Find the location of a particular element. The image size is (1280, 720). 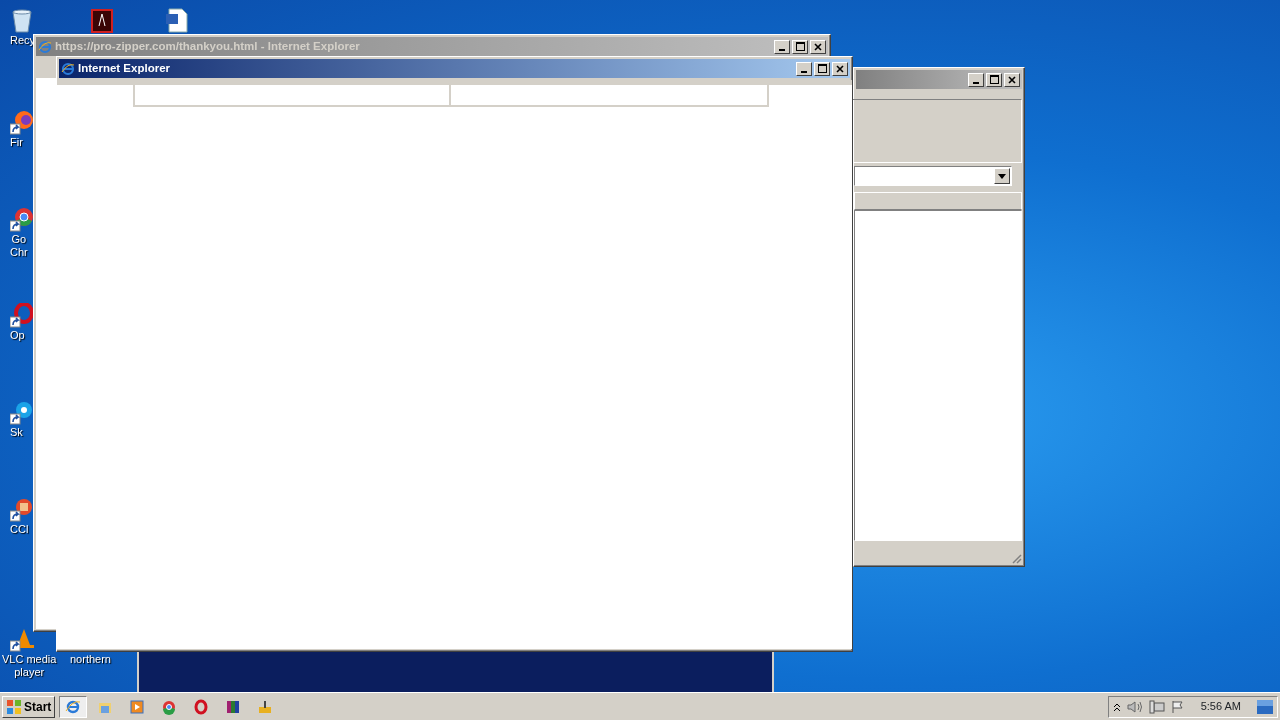

brush-icon is located at coordinates (22, 510).